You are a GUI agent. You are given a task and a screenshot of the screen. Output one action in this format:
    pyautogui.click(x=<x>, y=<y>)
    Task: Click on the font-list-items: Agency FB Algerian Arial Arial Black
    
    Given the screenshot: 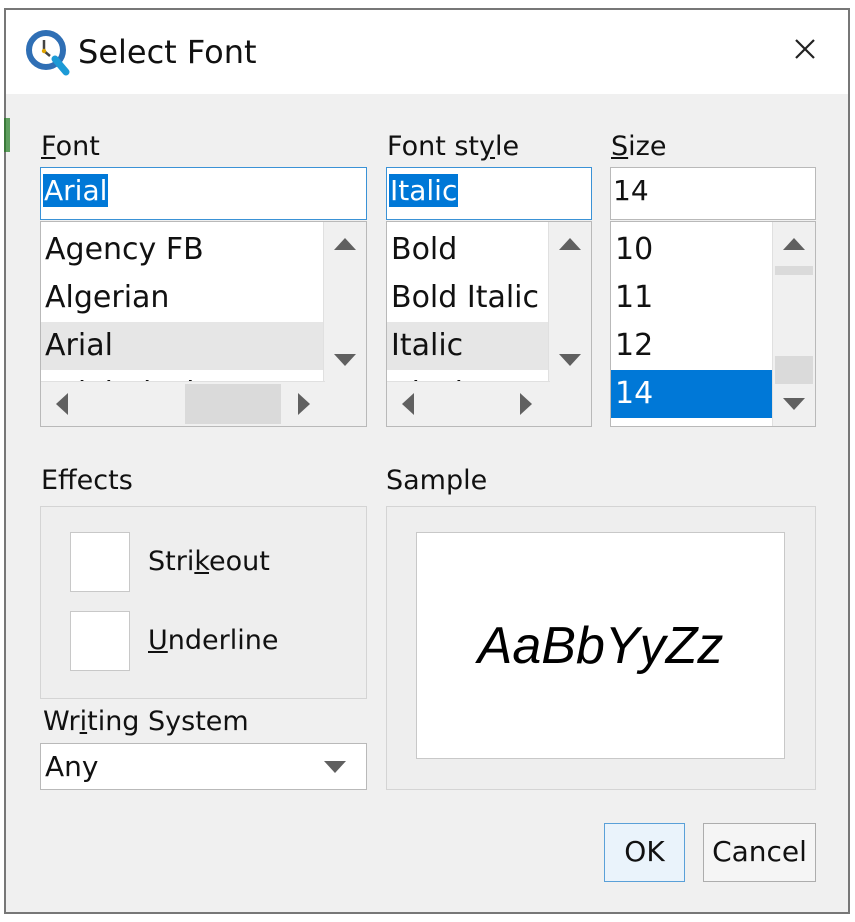 What is the action you would take?
    pyautogui.click(x=183, y=302)
    